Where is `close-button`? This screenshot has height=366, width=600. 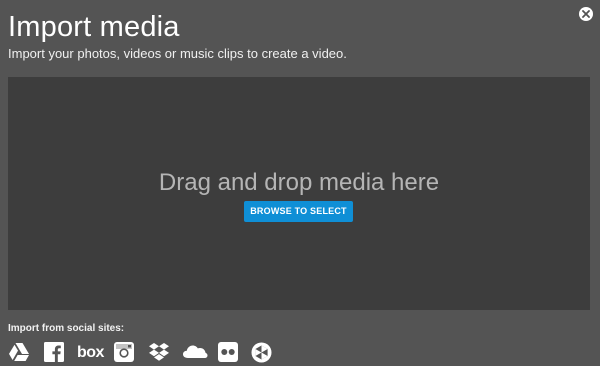
close-button is located at coordinates (586, 14).